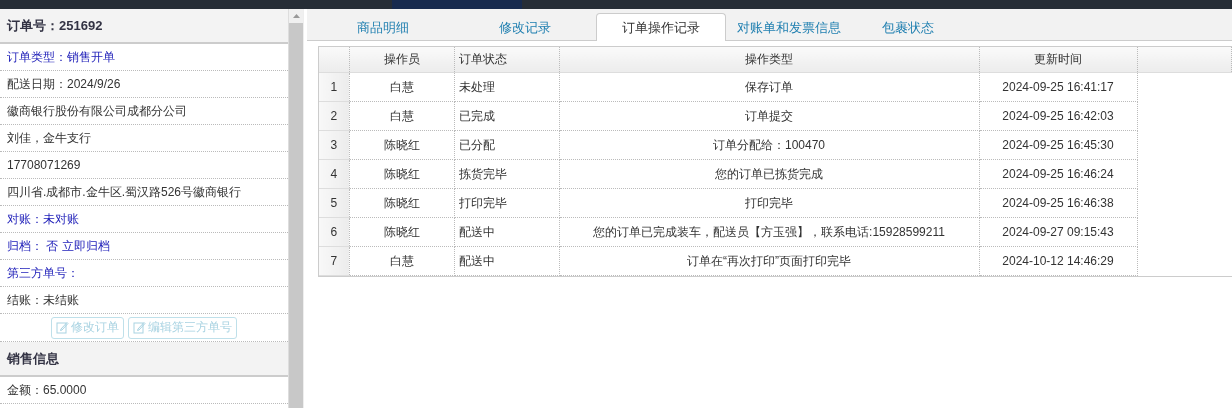 The image size is (1232, 408). I want to click on row-number: 1, so click(334, 87).